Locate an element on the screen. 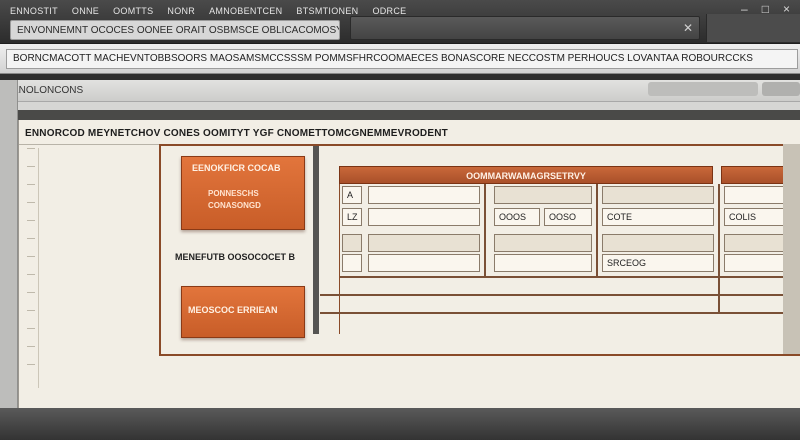 Image resolution: width=800 pixels, height=440 pixels. secondary-action-button: MEOSCOC ERRIEAN is located at coordinates (243, 312).